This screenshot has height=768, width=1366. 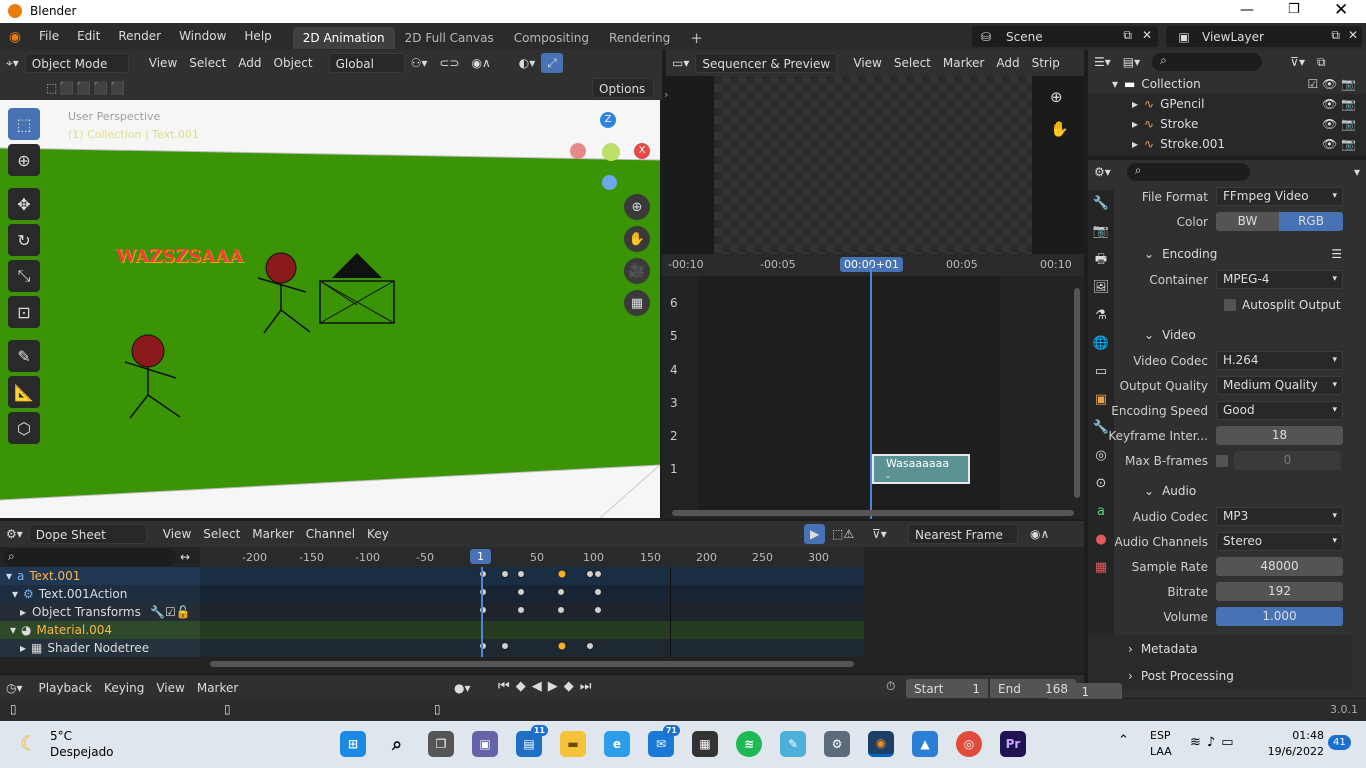 I want to click on menu-key: Key, so click(x=378, y=534).